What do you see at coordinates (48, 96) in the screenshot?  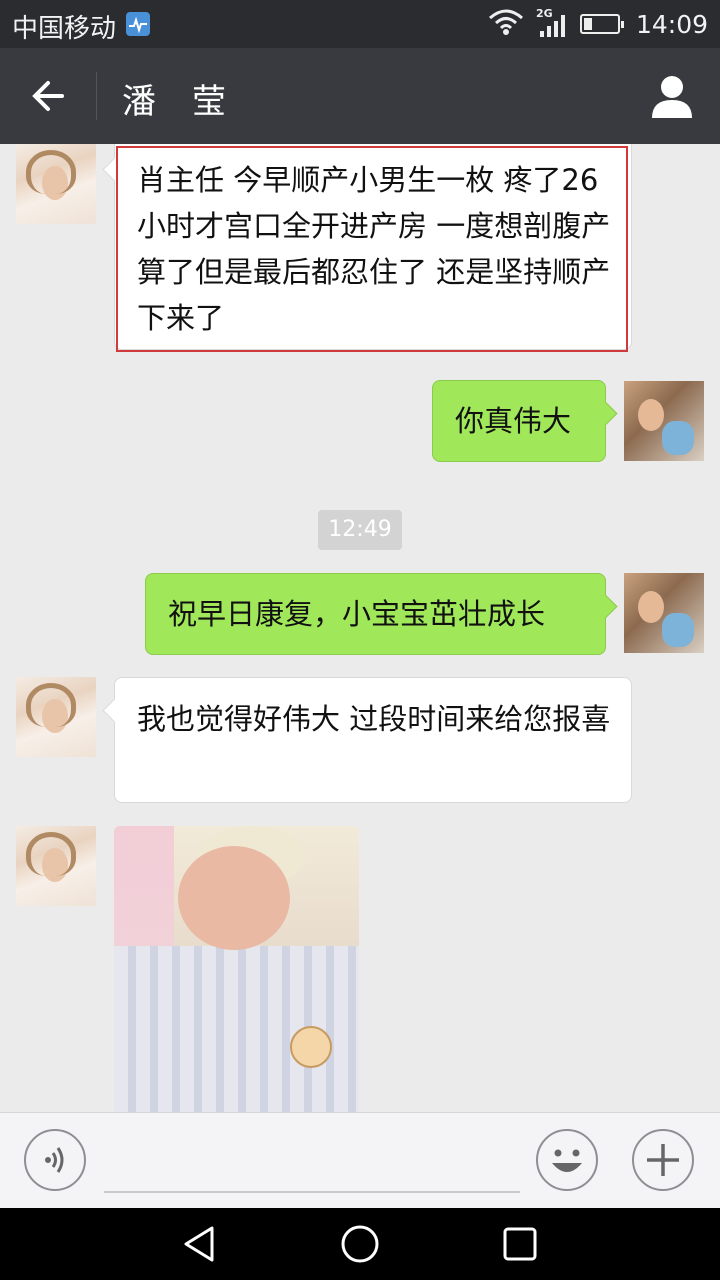 I see `back-arrow-icon` at bounding box center [48, 96].